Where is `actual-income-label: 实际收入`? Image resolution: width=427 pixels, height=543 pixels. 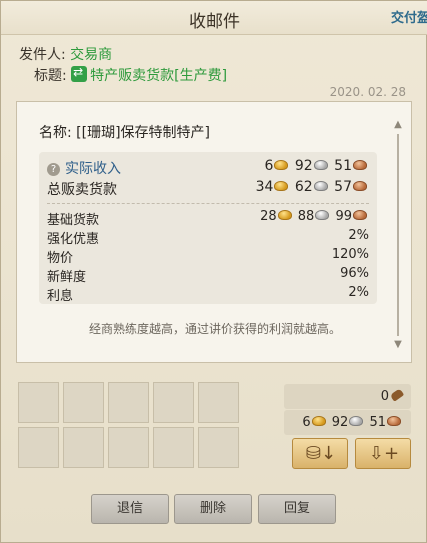 actual-income-label: 实际收入 is located at coordinates (93, 169).